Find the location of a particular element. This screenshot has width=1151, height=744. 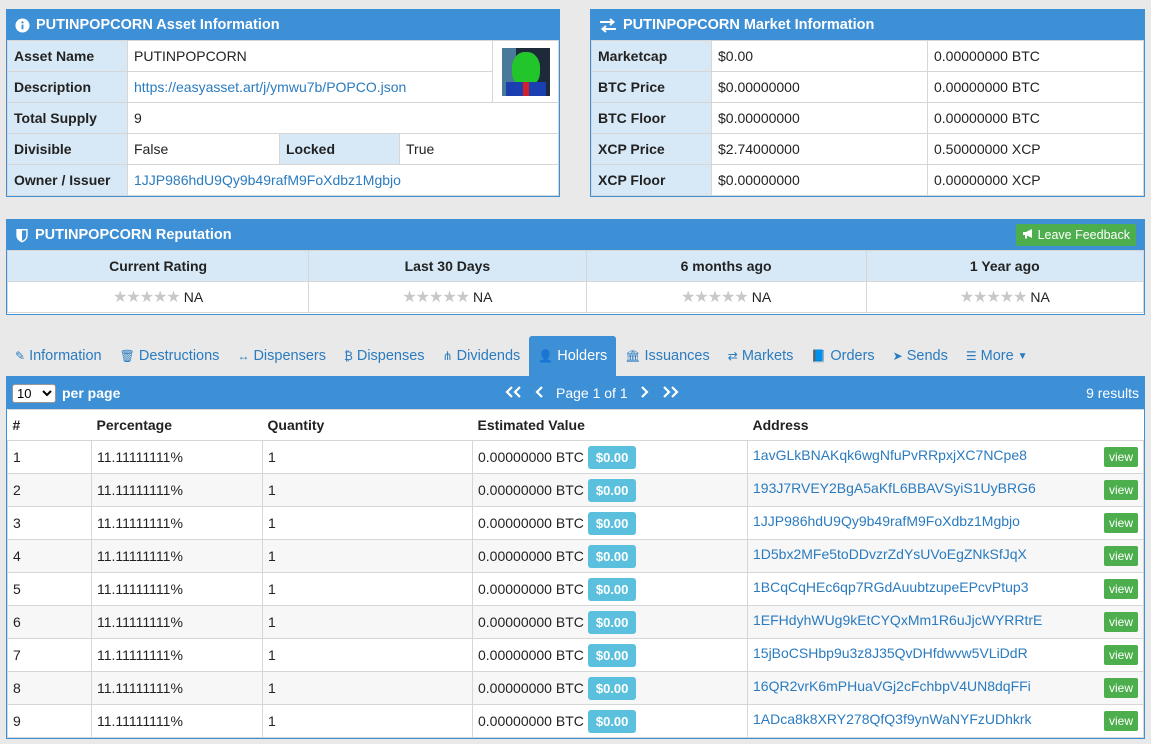

tab-information: ✎ Information is located at coordinates (58, 356).